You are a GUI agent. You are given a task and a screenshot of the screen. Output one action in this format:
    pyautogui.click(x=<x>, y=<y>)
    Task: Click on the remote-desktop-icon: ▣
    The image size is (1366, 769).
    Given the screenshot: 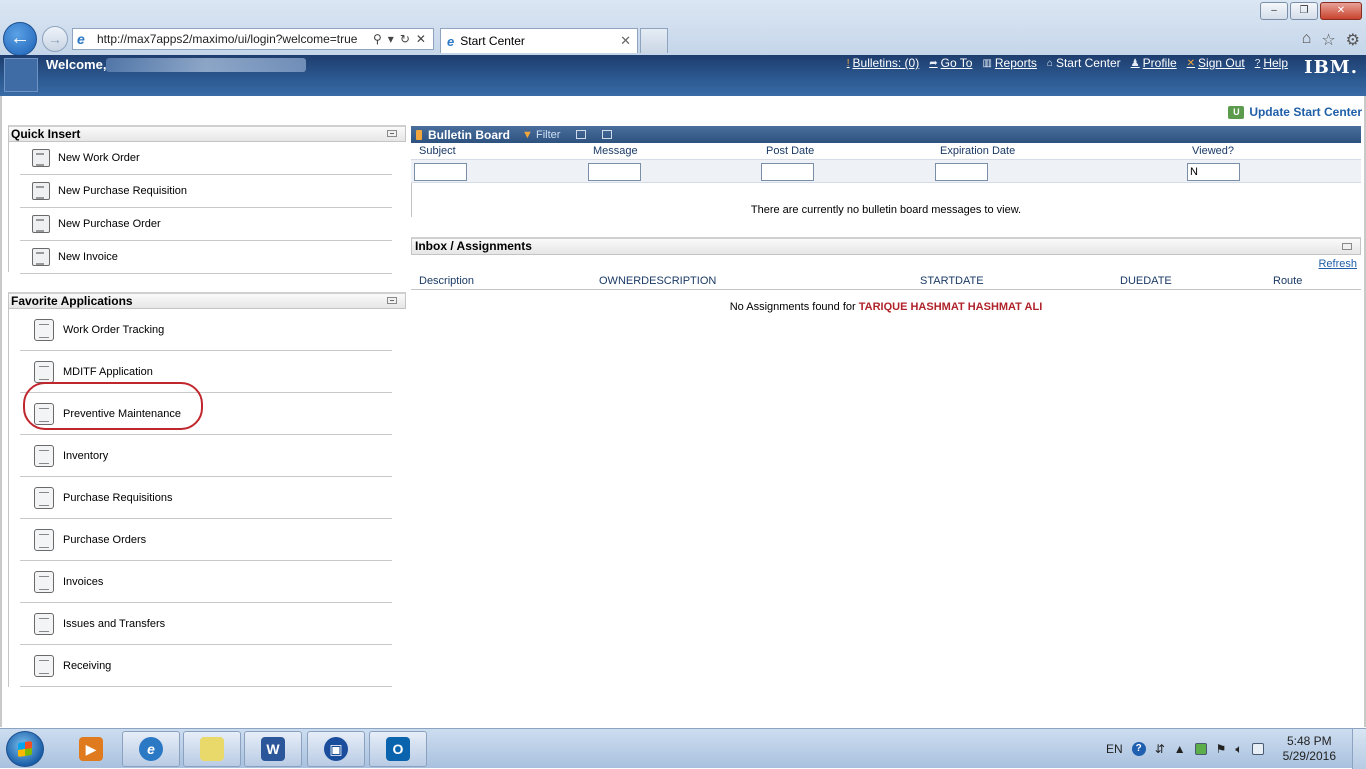 What is the action you would take?
    pyautogui.click(x=336, y=749)
    